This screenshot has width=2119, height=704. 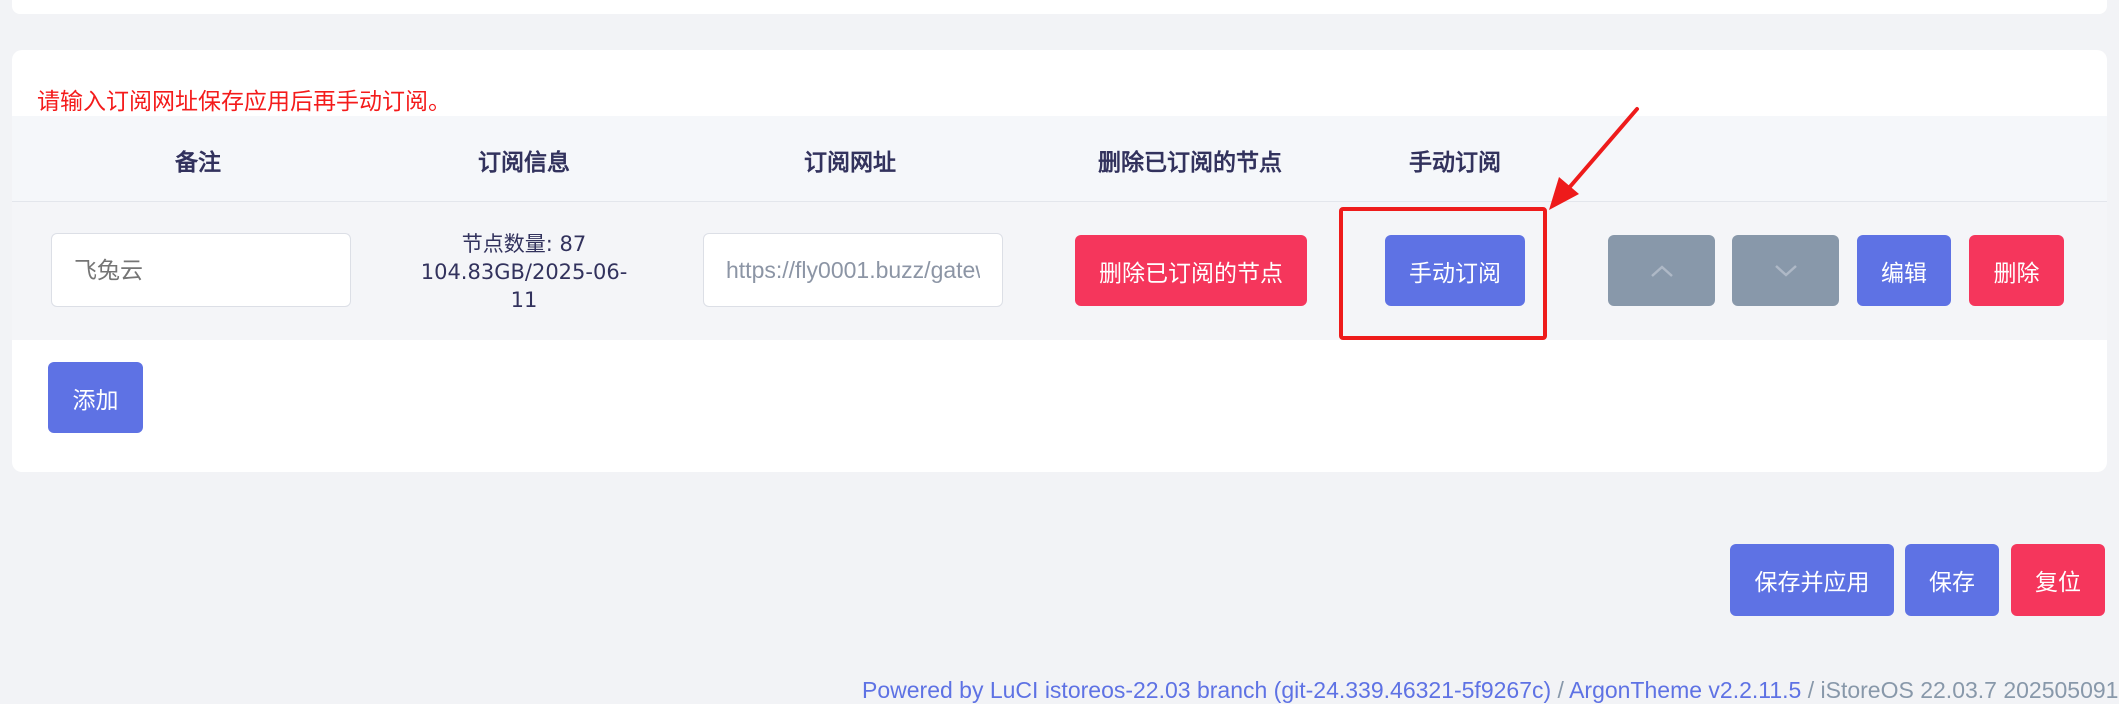 I want to click on subscription-info: 节点数量: 87 104.83GB/2025-06- 11, so click(x=524, y=272).